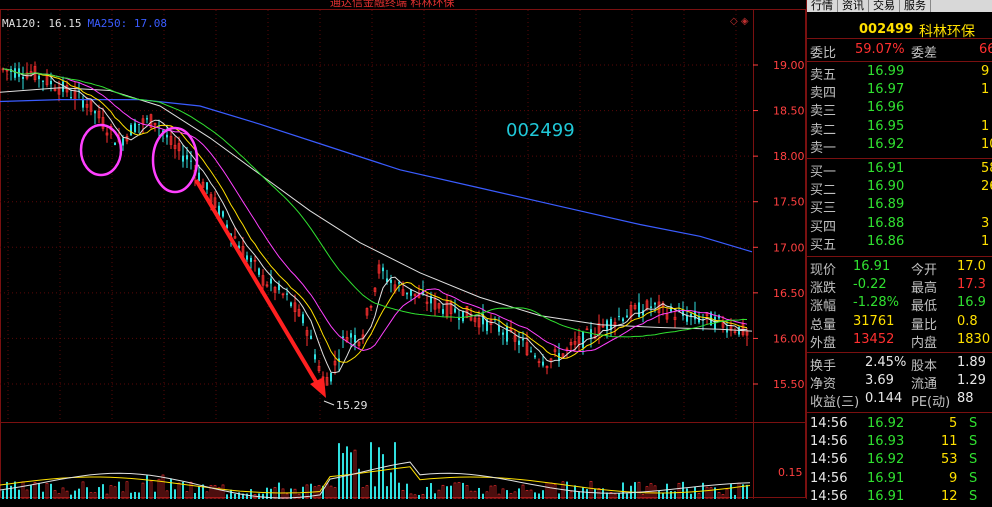  Describe the element at coordinates (789, 338) in the screenshot. I see `price-tick-label: 16.00` at that location.